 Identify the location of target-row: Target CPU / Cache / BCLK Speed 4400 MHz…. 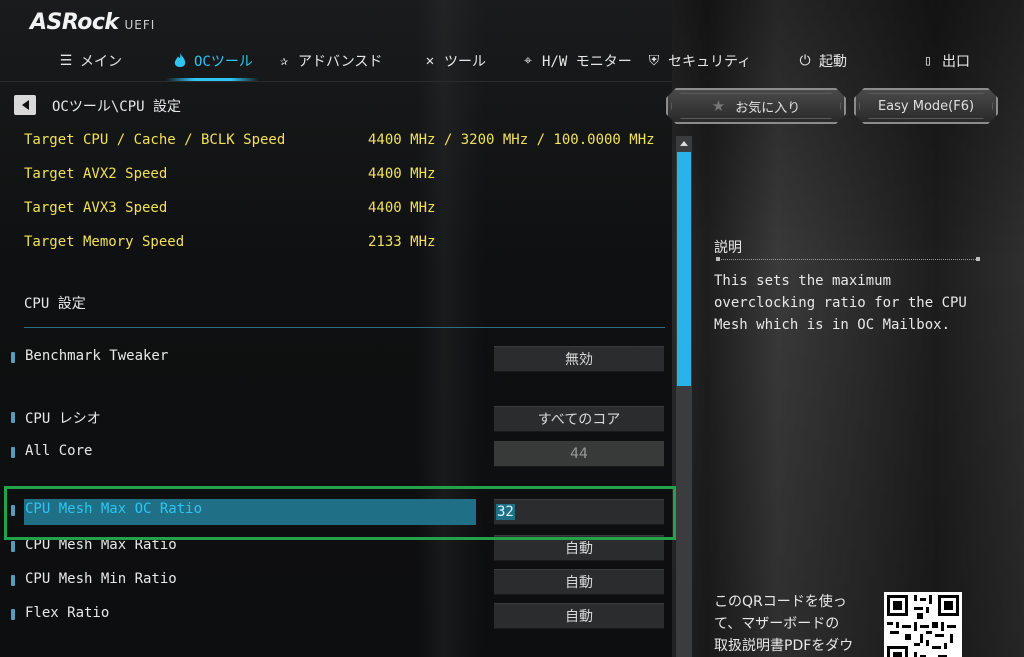
(339, 142).